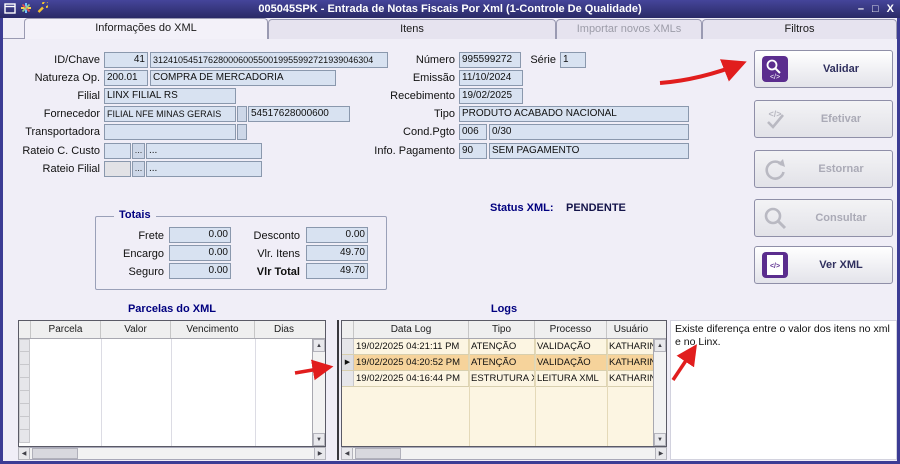 Image resolution: width=900 pixels, height=464 pixels. What do you see at coordinates (200, 253) in the screenshot?
I see `encargo-field: 0.00` at bounding box center [200, 253].